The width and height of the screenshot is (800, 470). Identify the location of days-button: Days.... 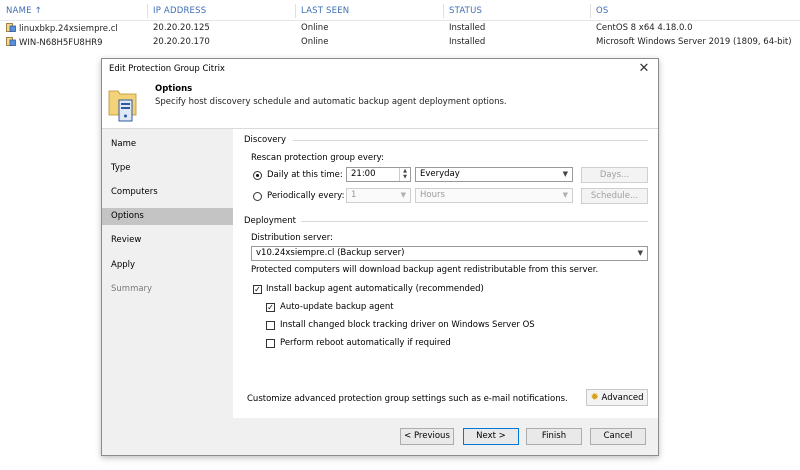
(614, 175).